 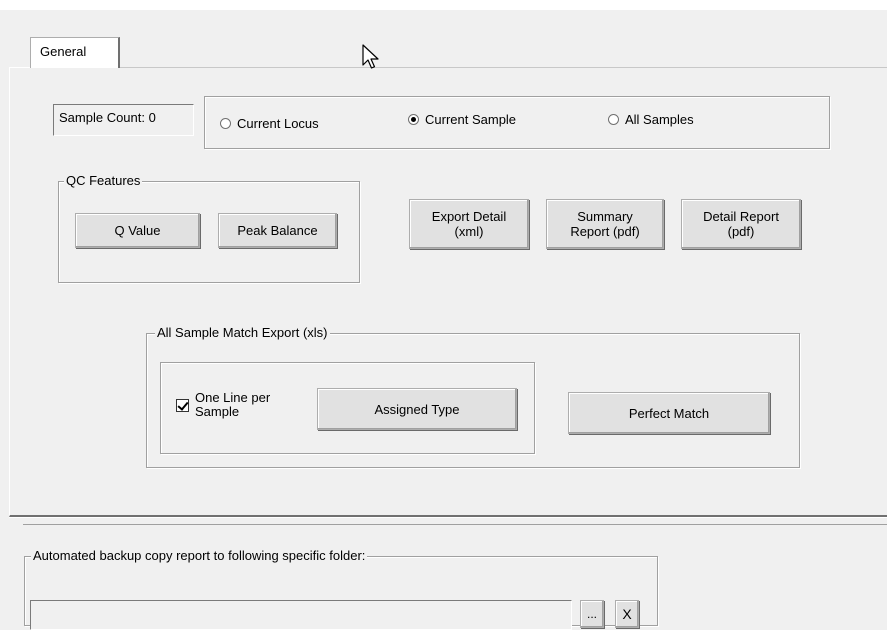 What do you see at coordinates (63, 51) in the screenshot?
I see `tab-general-label: General` at bounding box center [63, 51].